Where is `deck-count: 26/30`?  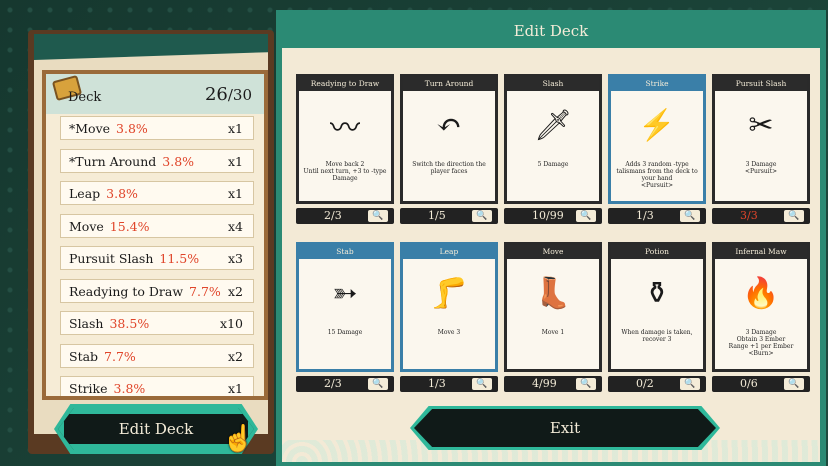
deck-count: 26/30 is located at coordinates (228, 94).